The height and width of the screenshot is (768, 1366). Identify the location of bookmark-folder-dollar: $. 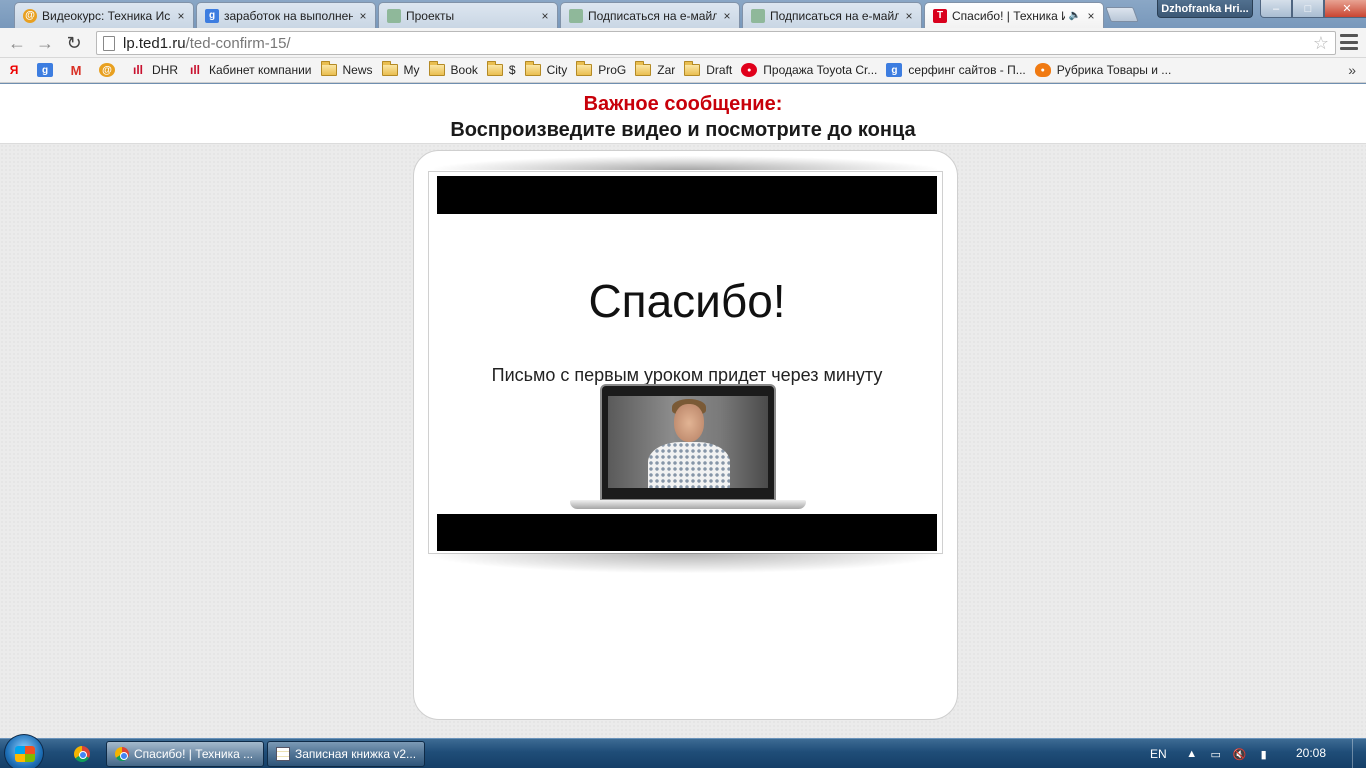
(501, 69).